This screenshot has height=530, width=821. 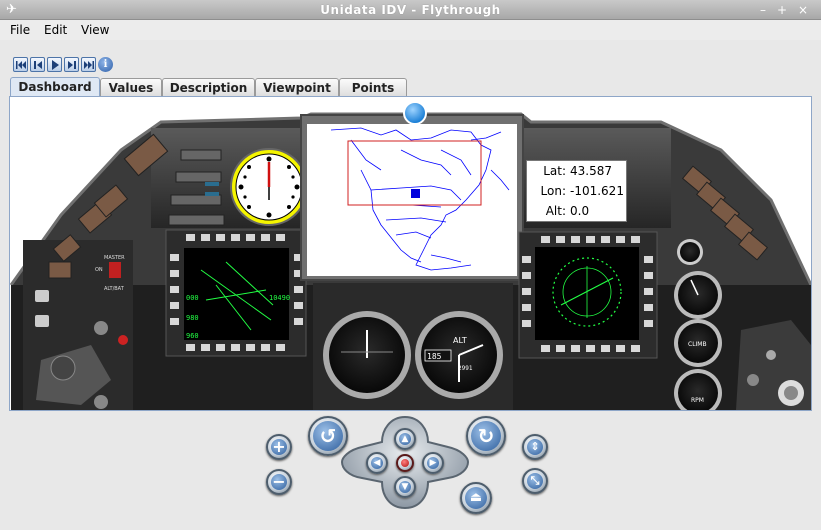 I want to click on pan-left-icon: ◀, so click(x=377, y=463).